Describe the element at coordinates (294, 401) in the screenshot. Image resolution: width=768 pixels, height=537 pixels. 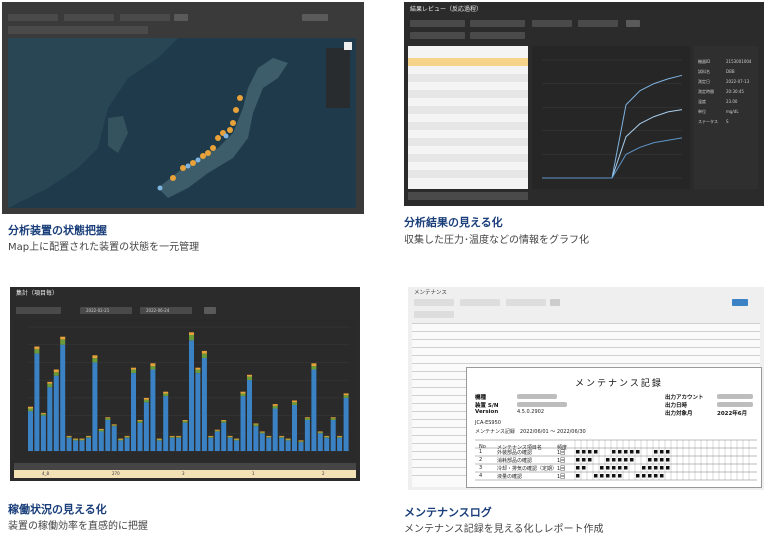
I see `bar-42-s3` at that location.